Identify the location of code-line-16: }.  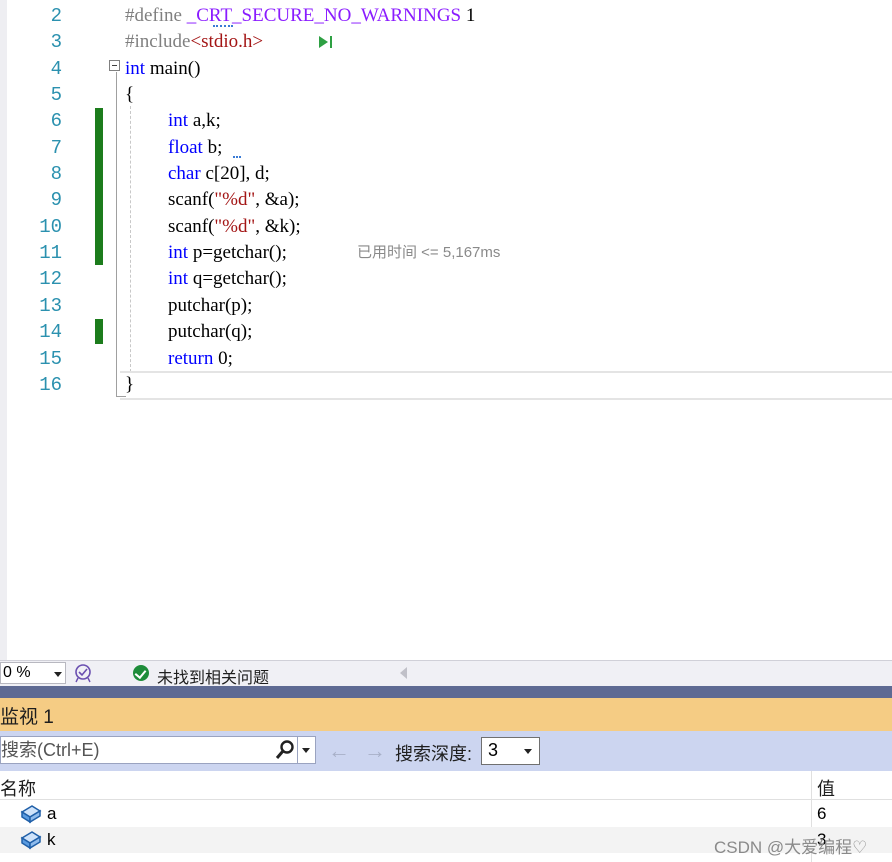
(129, 385).